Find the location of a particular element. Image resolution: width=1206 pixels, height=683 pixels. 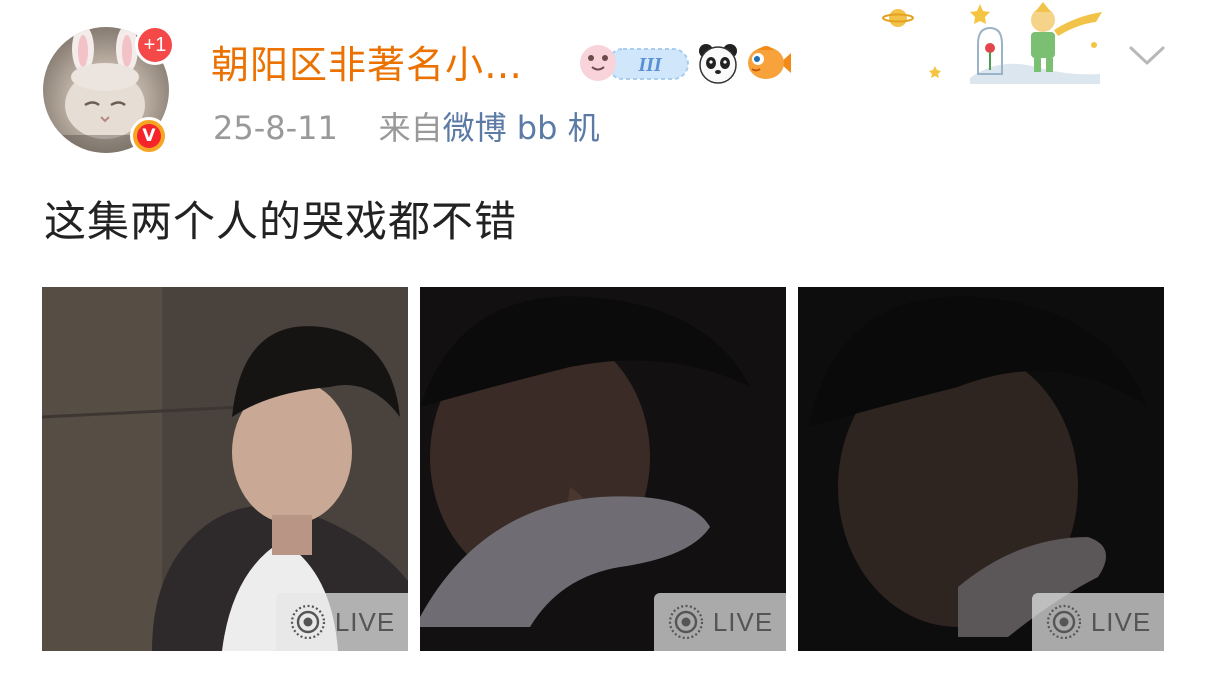

little-prince-sticker is located at coordinates (992, 43).